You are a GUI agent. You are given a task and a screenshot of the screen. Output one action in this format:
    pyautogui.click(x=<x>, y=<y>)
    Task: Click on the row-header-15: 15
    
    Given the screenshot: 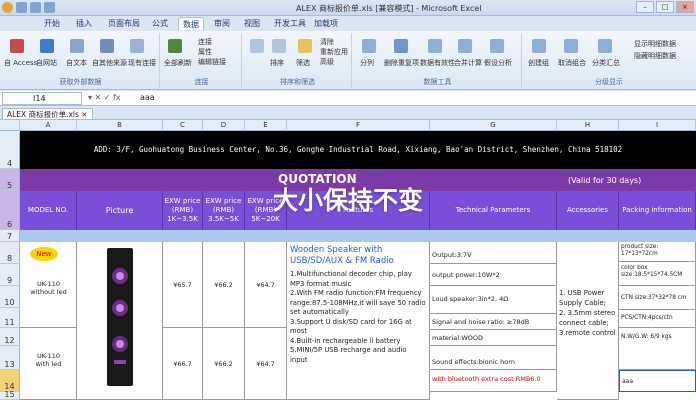 What is the action you would take?
    pyautogui.click(x=10, y=395)
    